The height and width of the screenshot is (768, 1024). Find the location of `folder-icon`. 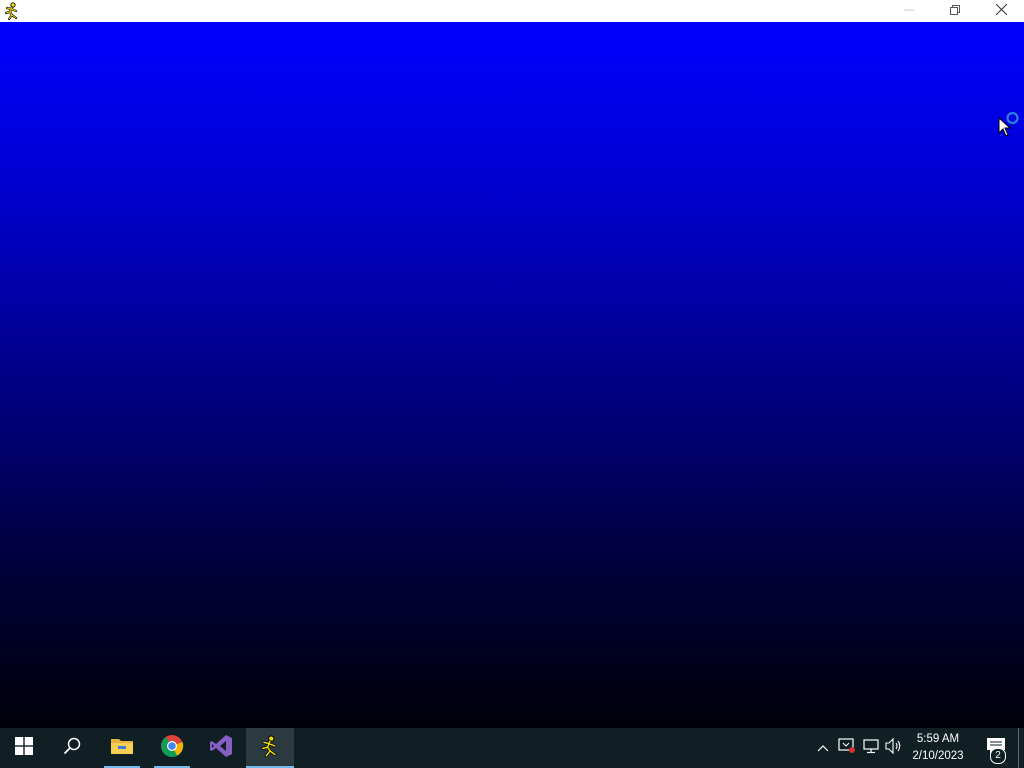

folder-icon is located at coordinates (122, 748).